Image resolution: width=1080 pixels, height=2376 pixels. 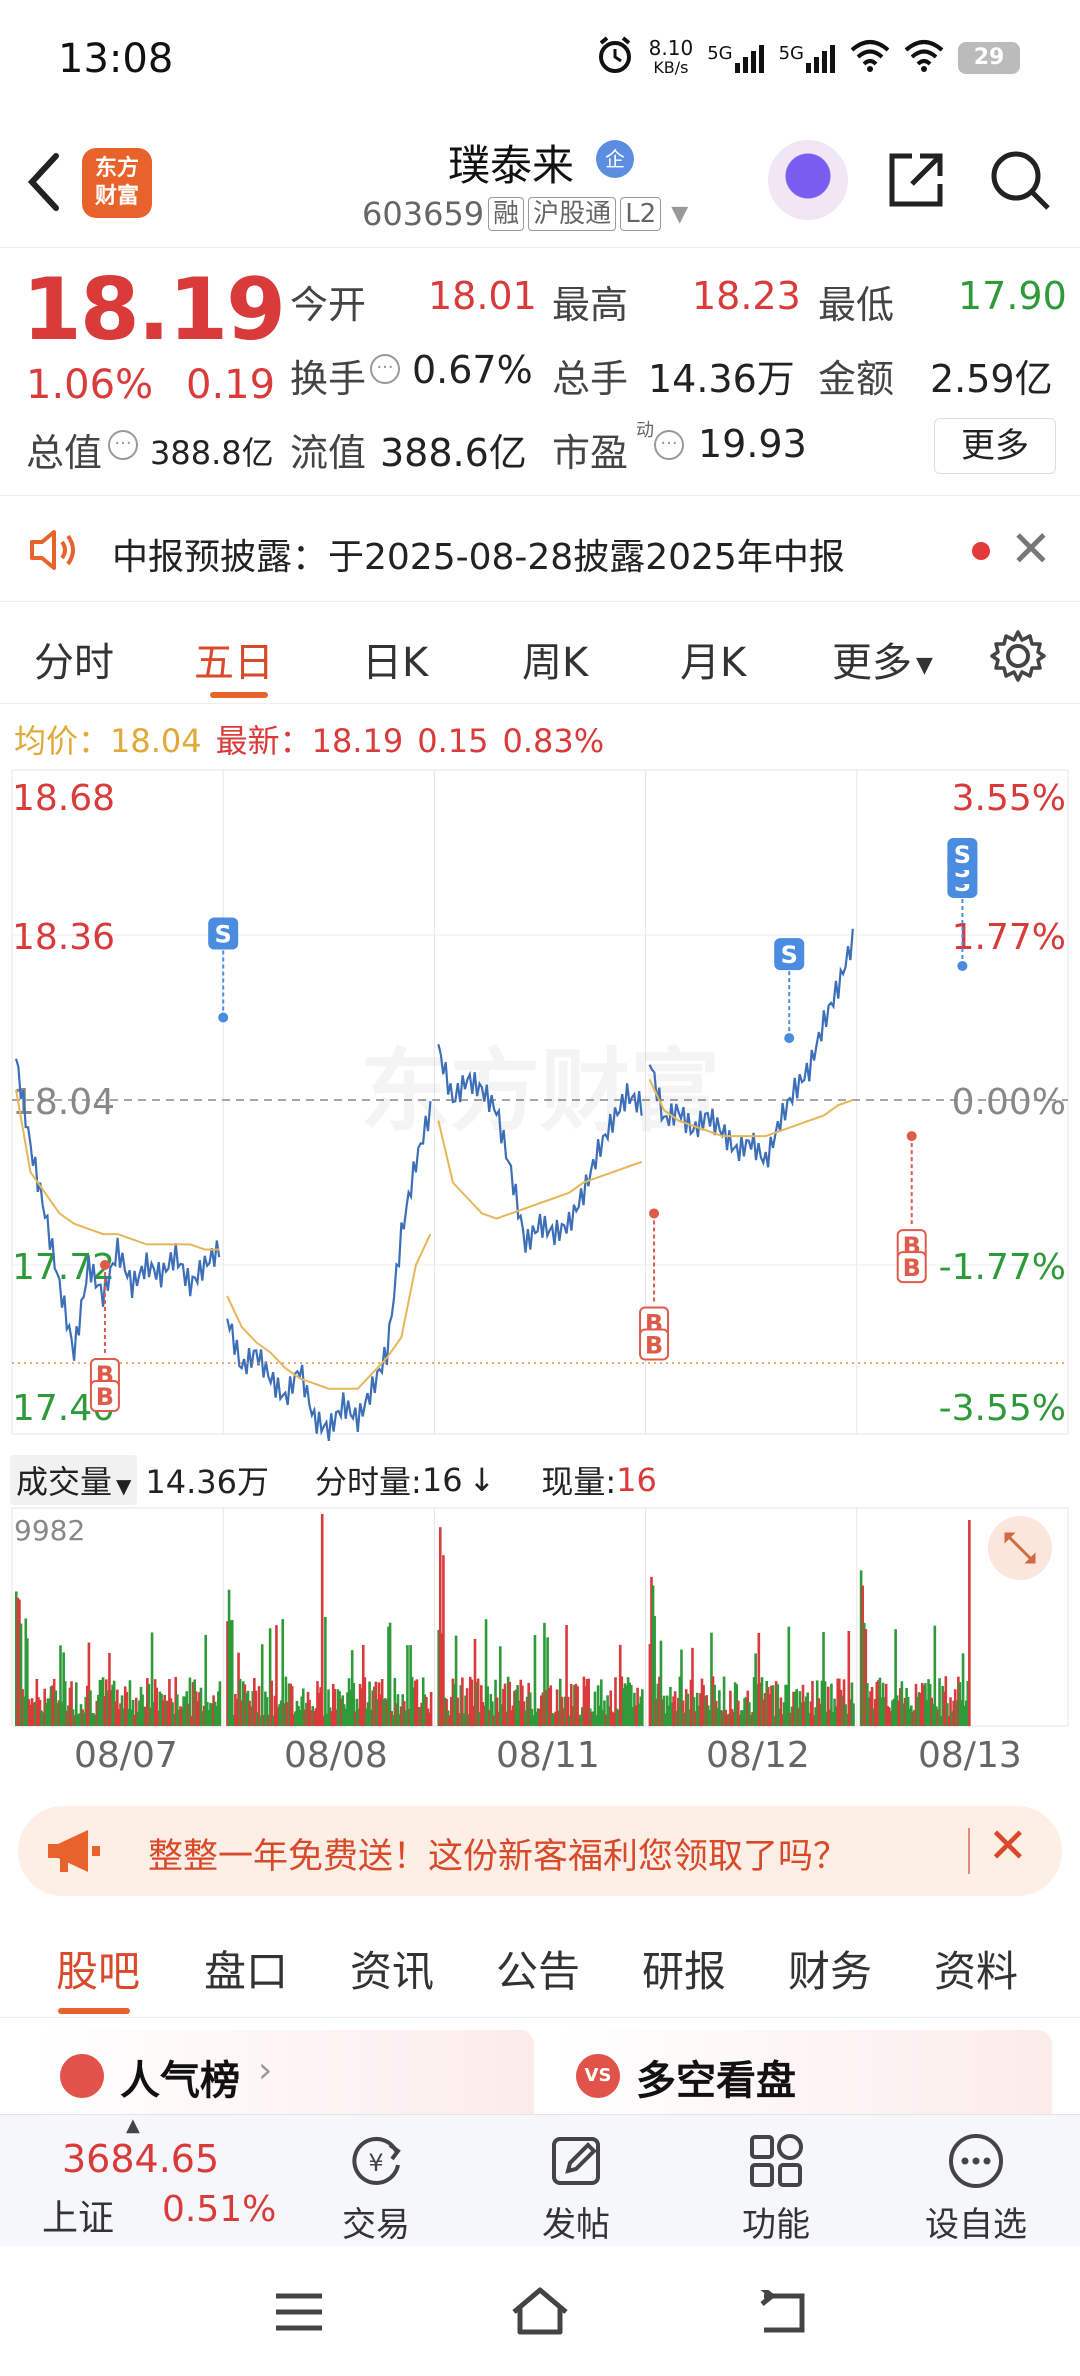 I want to click on tab-forum: 股吧, so click(x=98, y=1968).